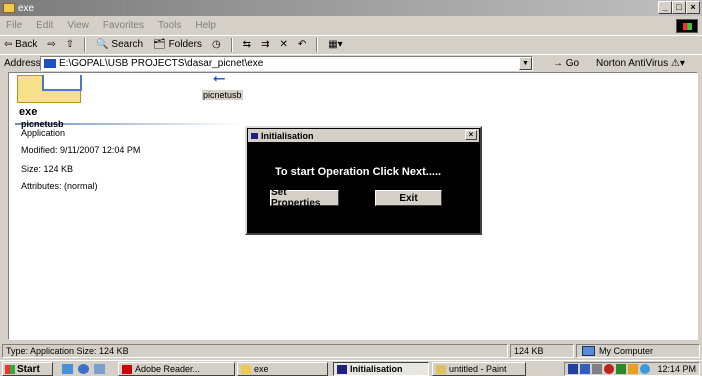 The image size is (702, 376). I want to click on search-button: 🔍 Search, so click(119, 44).